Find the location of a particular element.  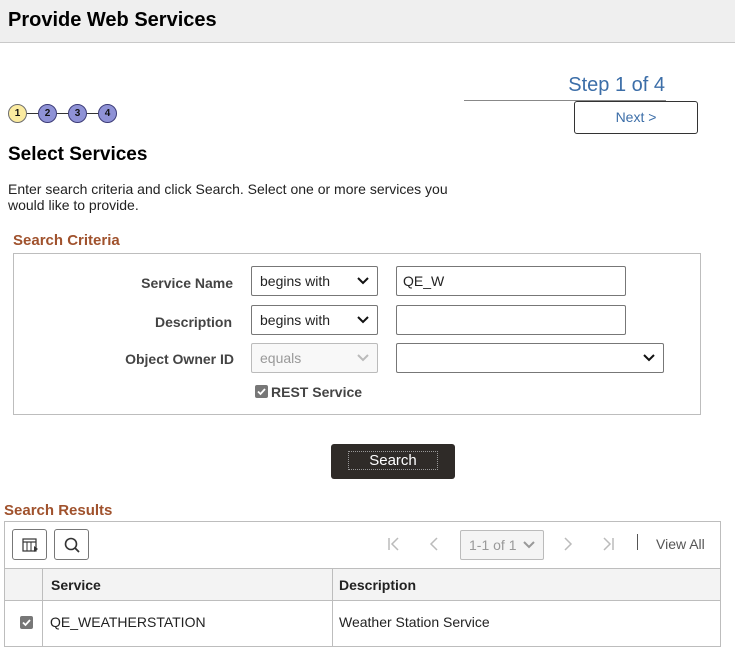

step-2: 2 is located at coordinates (47, 113).